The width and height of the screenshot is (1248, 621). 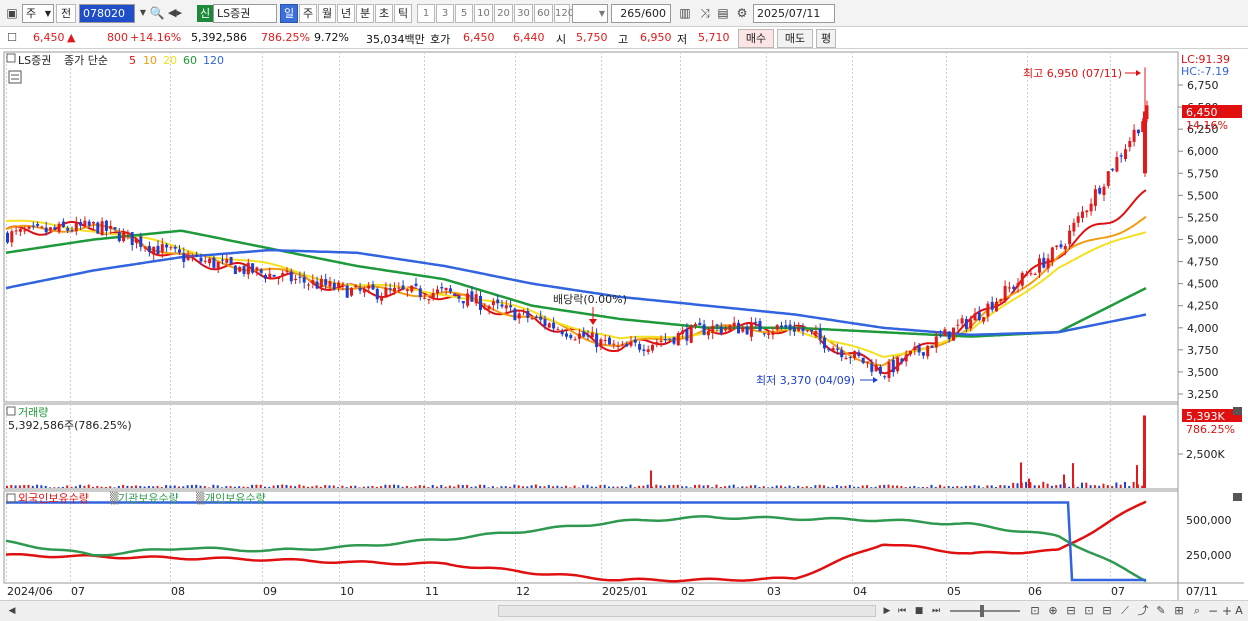 What do you see at coordinates (982, 611) in the screenshot?
I see `zoom-slider-handle` at bounding box center [982, 611].